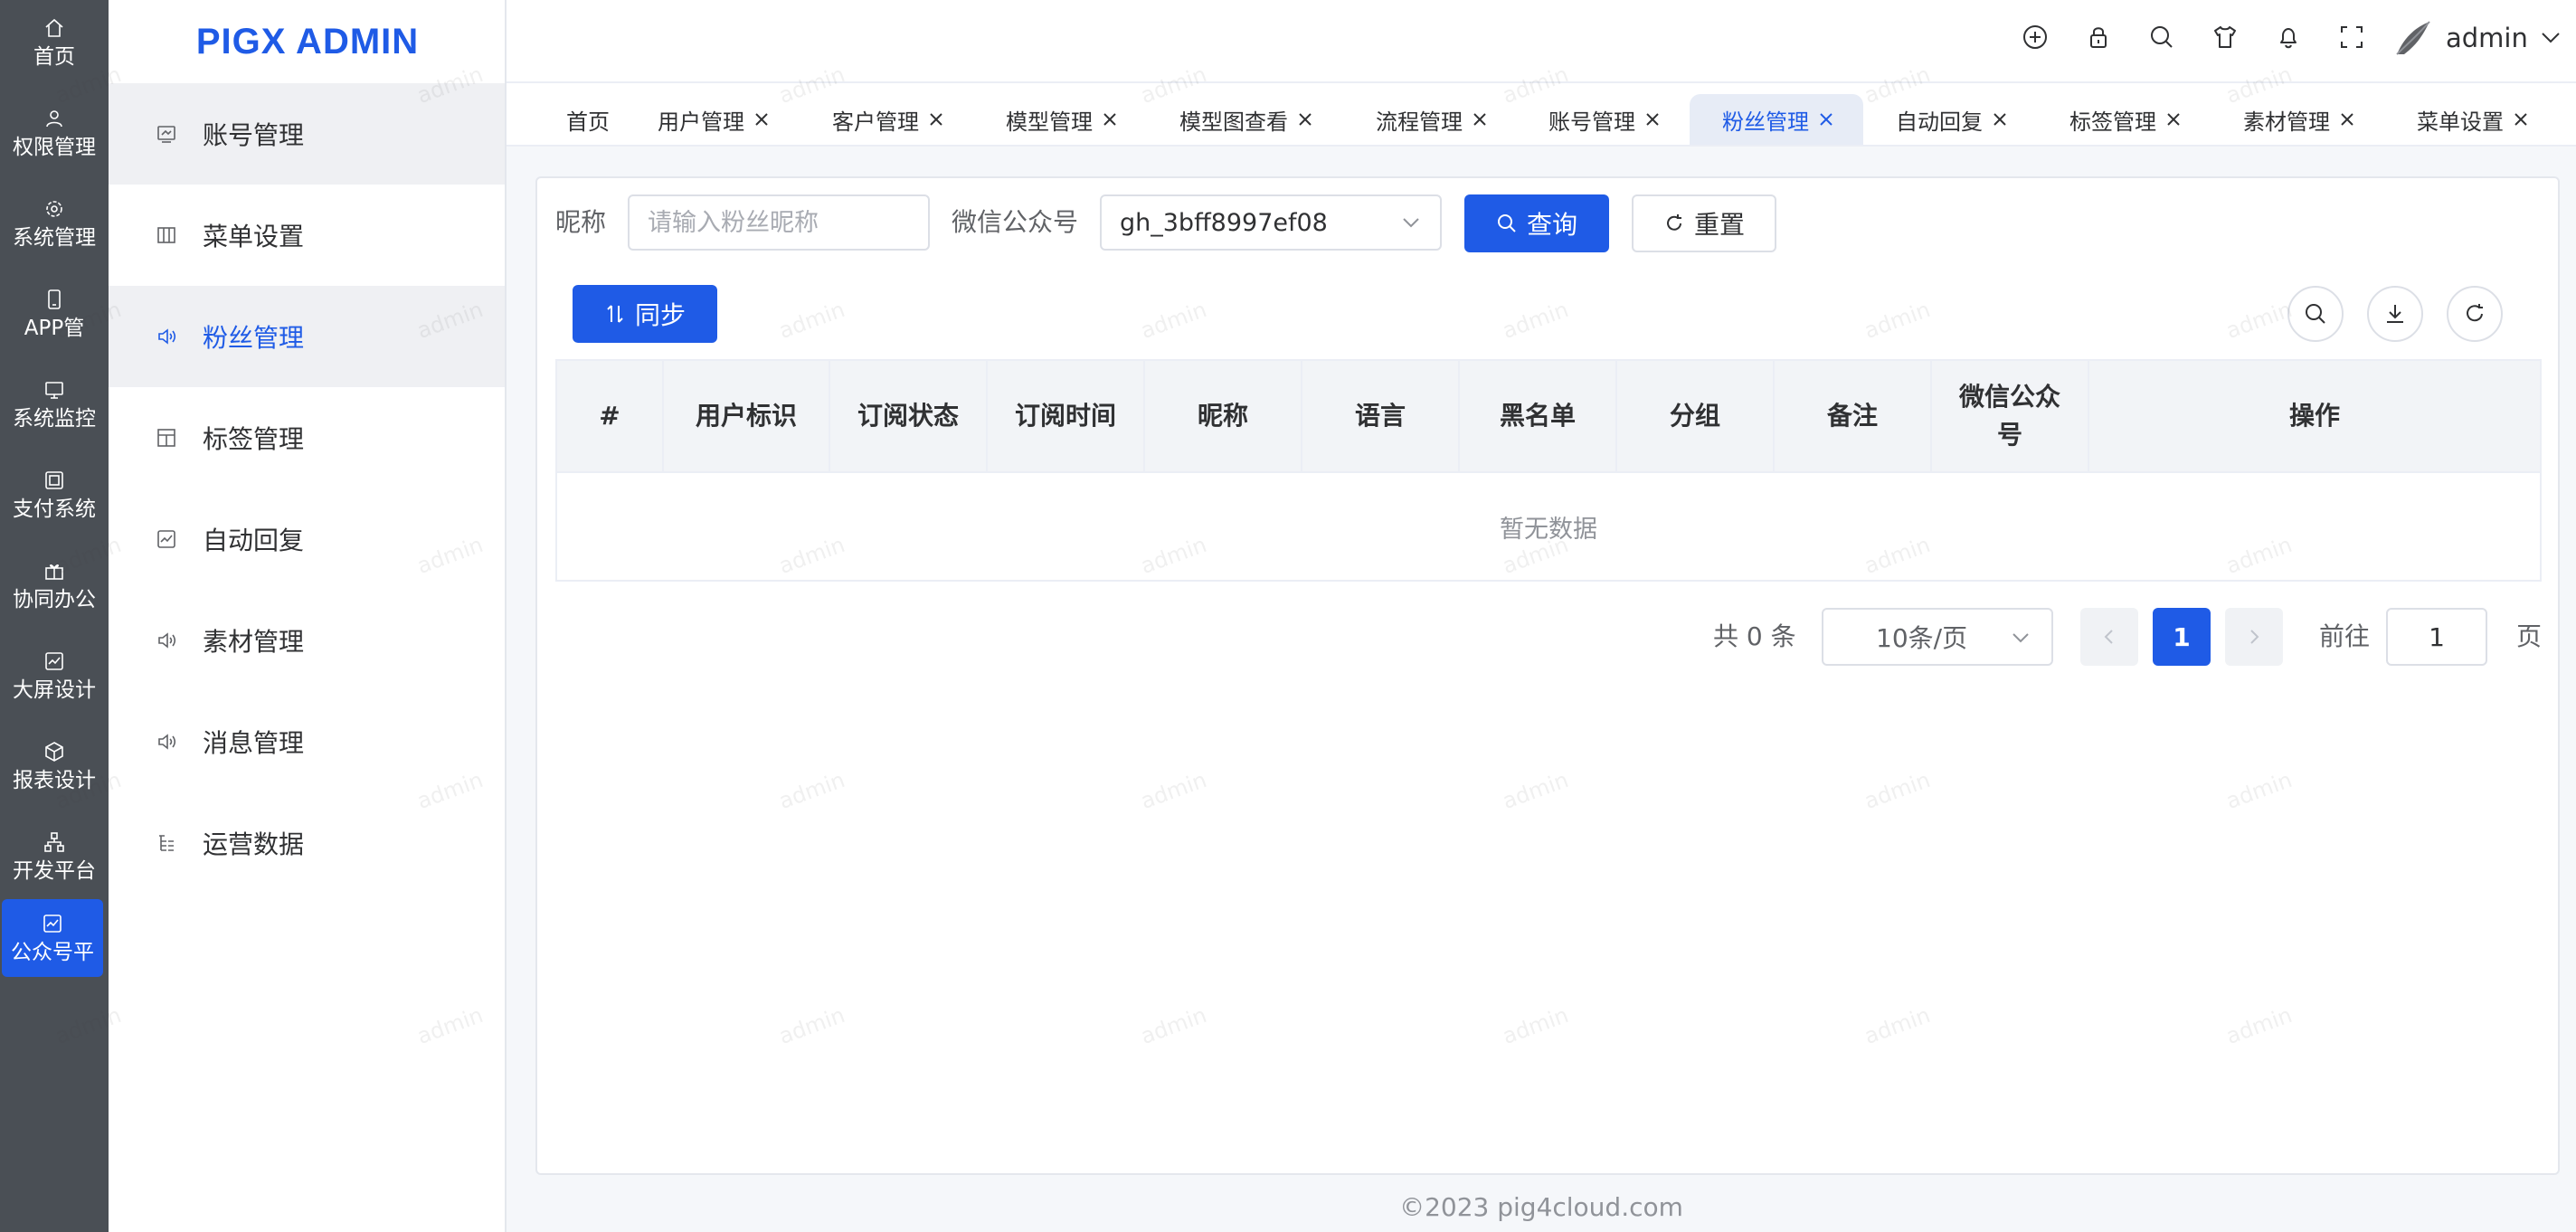 The width and height of the screenshot is (2576, 1232). Describe the element at coordinates (307, 539) in the screenshot. I see `menu-item-auto-reply: 自动回复` at that location.